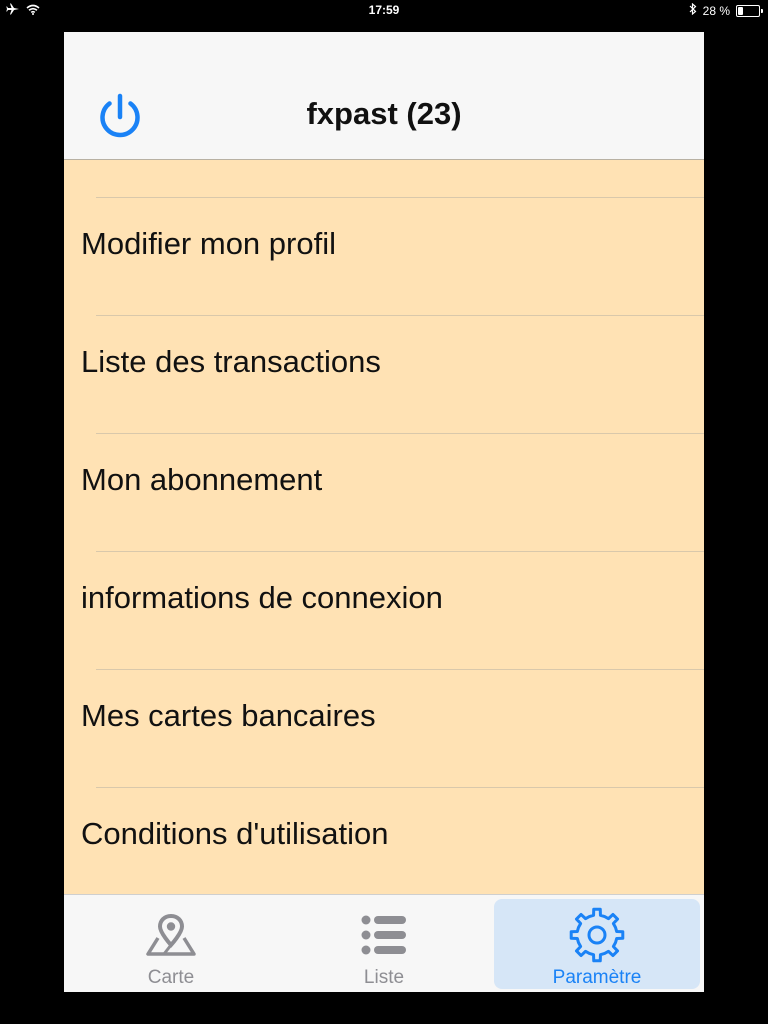  Describe the element at coordinates (171, 977) in the screenshot. I see `tab-label: Carte` at that location.